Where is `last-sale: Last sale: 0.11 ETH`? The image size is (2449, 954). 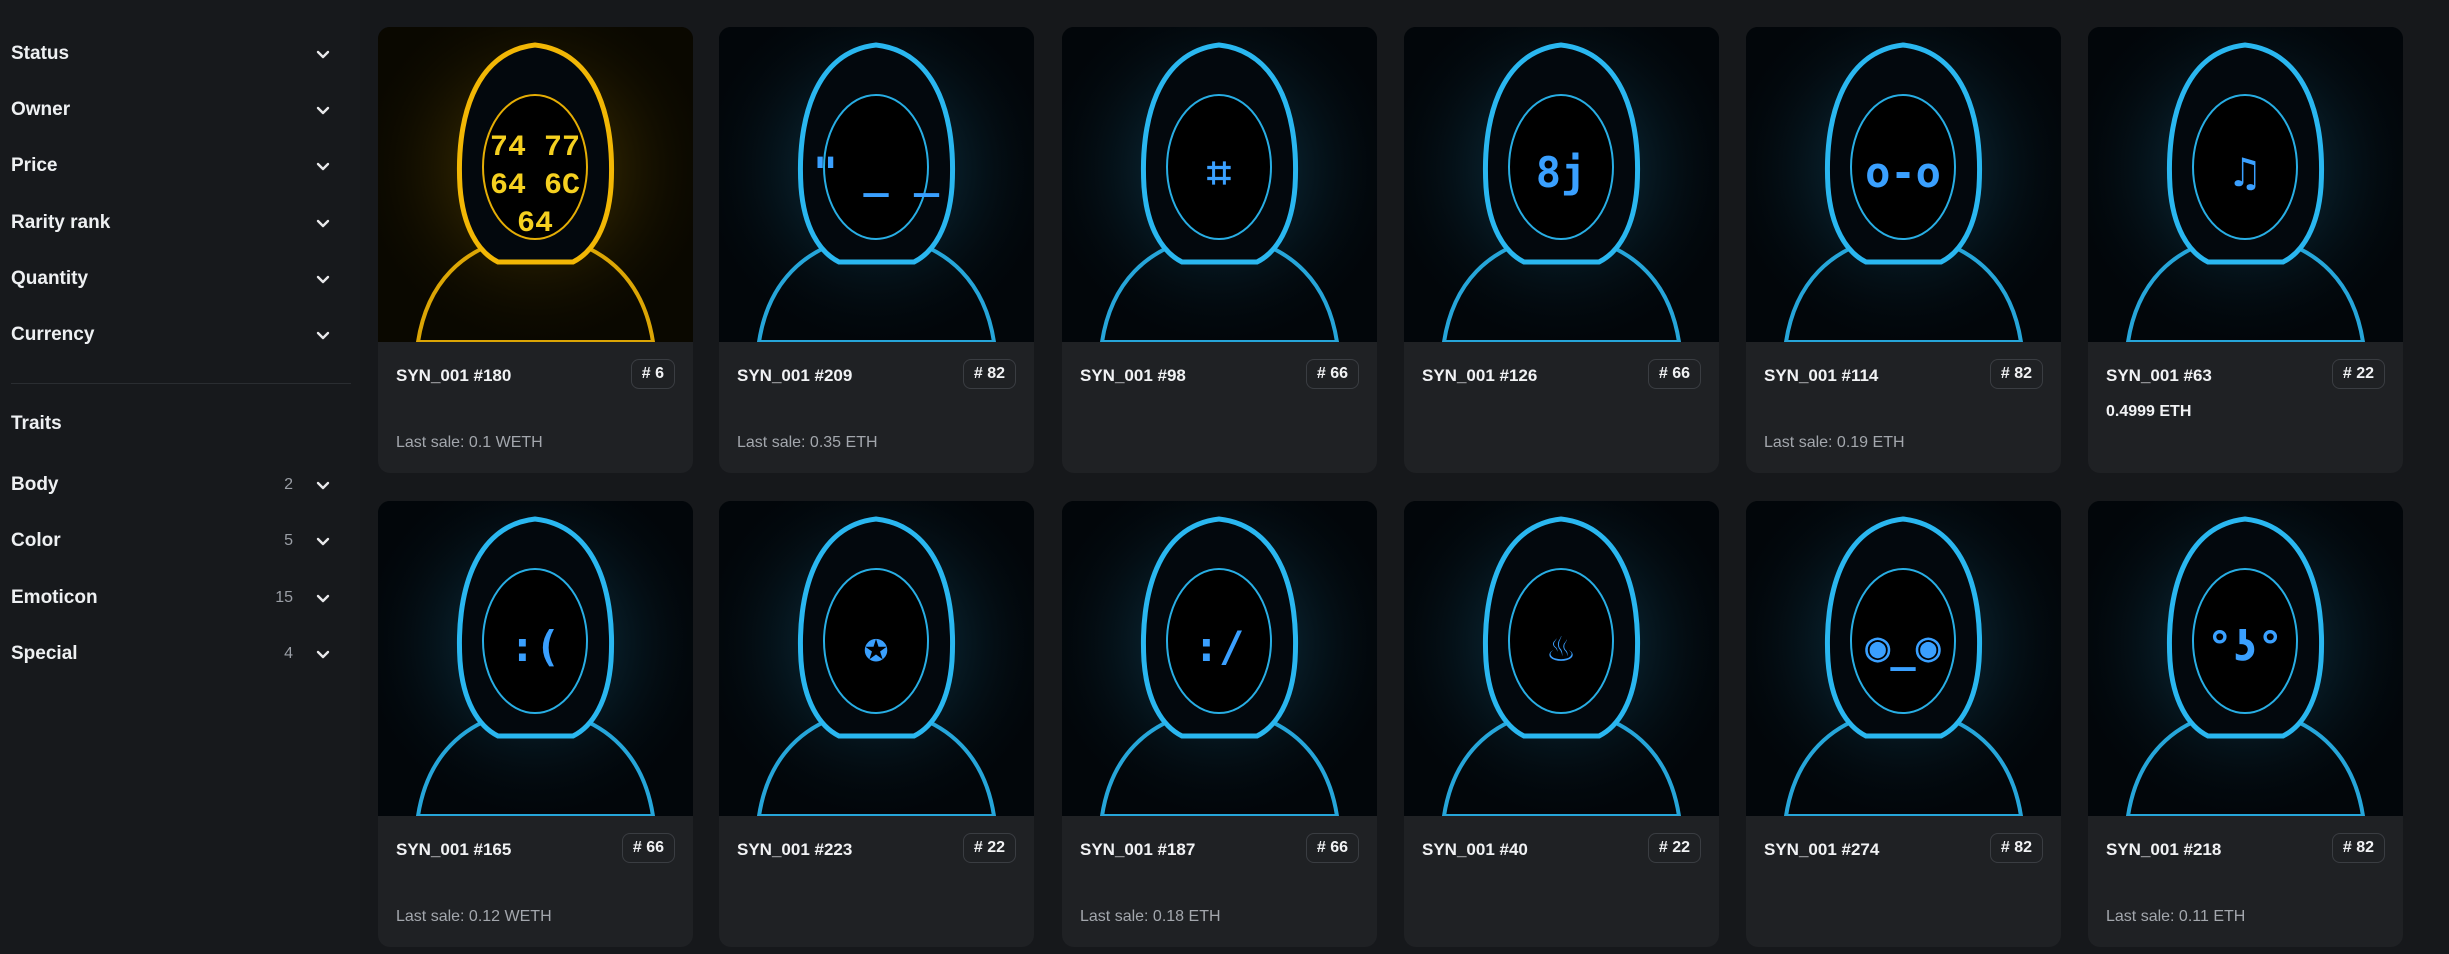
last-sale: Last sale: 0.11 ETH is located at coordinates (2176, 916).